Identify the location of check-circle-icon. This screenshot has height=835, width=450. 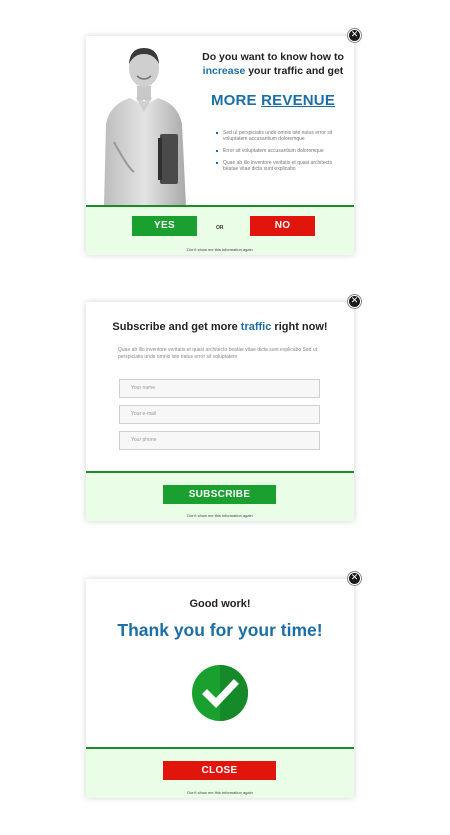
(220, 693).